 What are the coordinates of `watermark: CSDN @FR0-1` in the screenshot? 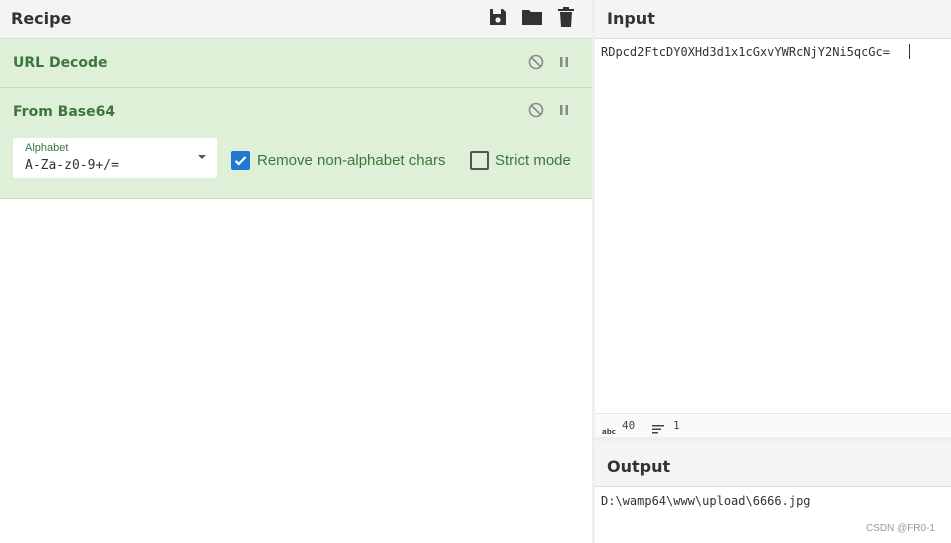 It's located at (900, 528).